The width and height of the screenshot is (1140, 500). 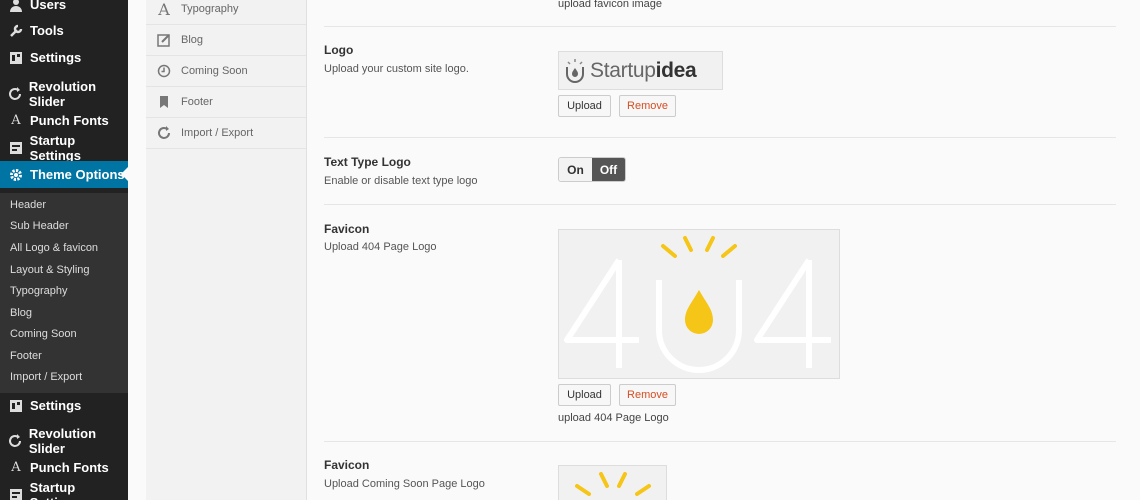 I want to click on text-type-logo-toggle: On Off, so click(x=592, y=169).